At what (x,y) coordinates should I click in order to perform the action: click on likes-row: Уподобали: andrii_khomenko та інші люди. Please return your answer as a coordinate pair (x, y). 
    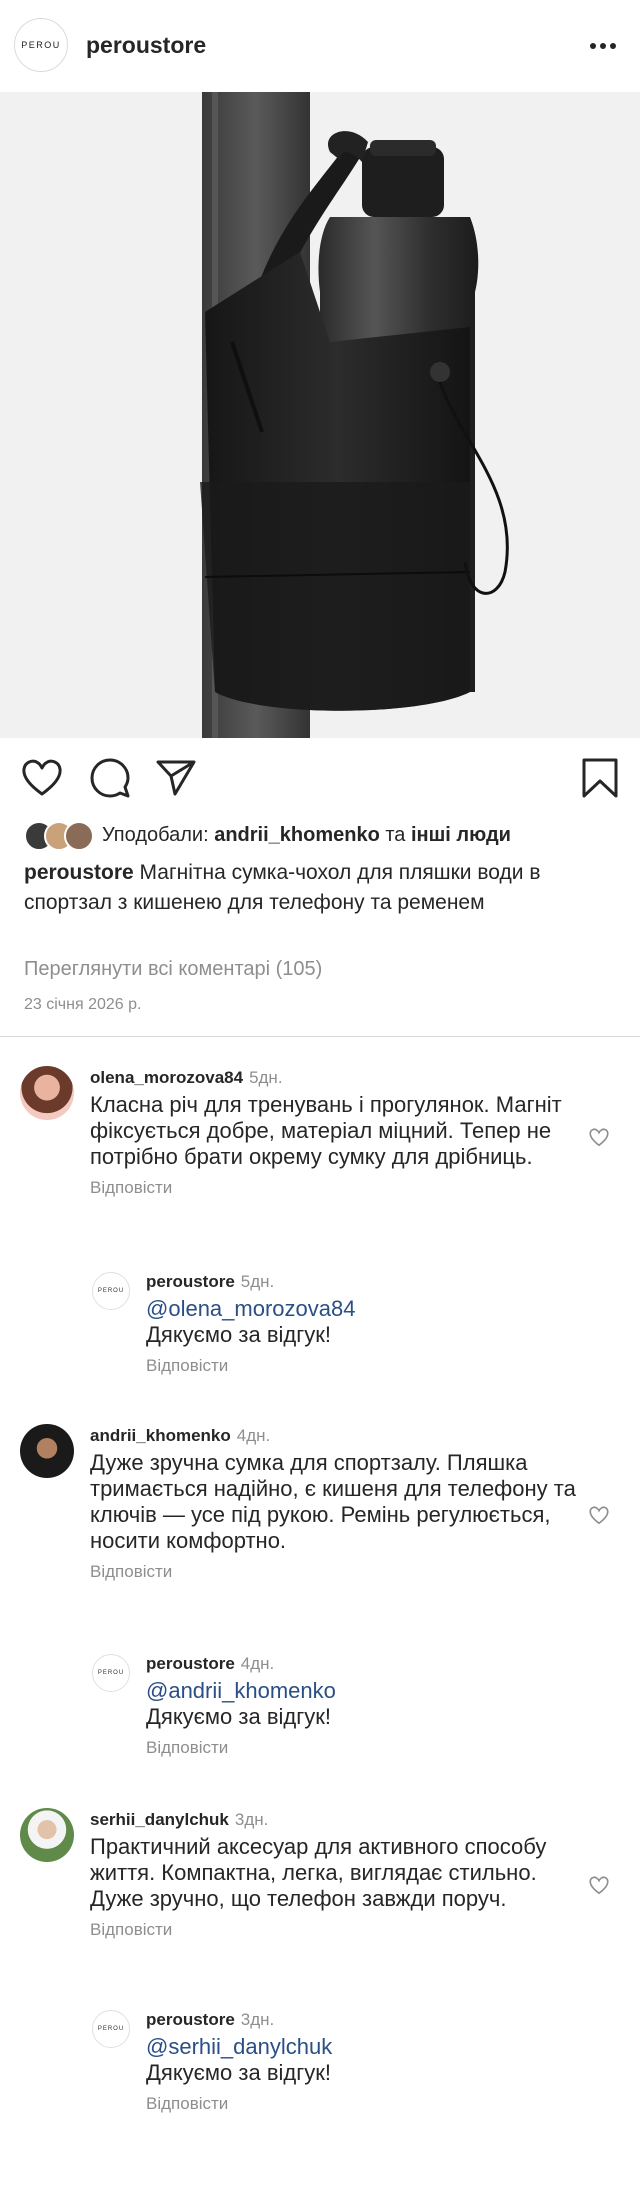
    Looking at the image, I should click on (267, 835).